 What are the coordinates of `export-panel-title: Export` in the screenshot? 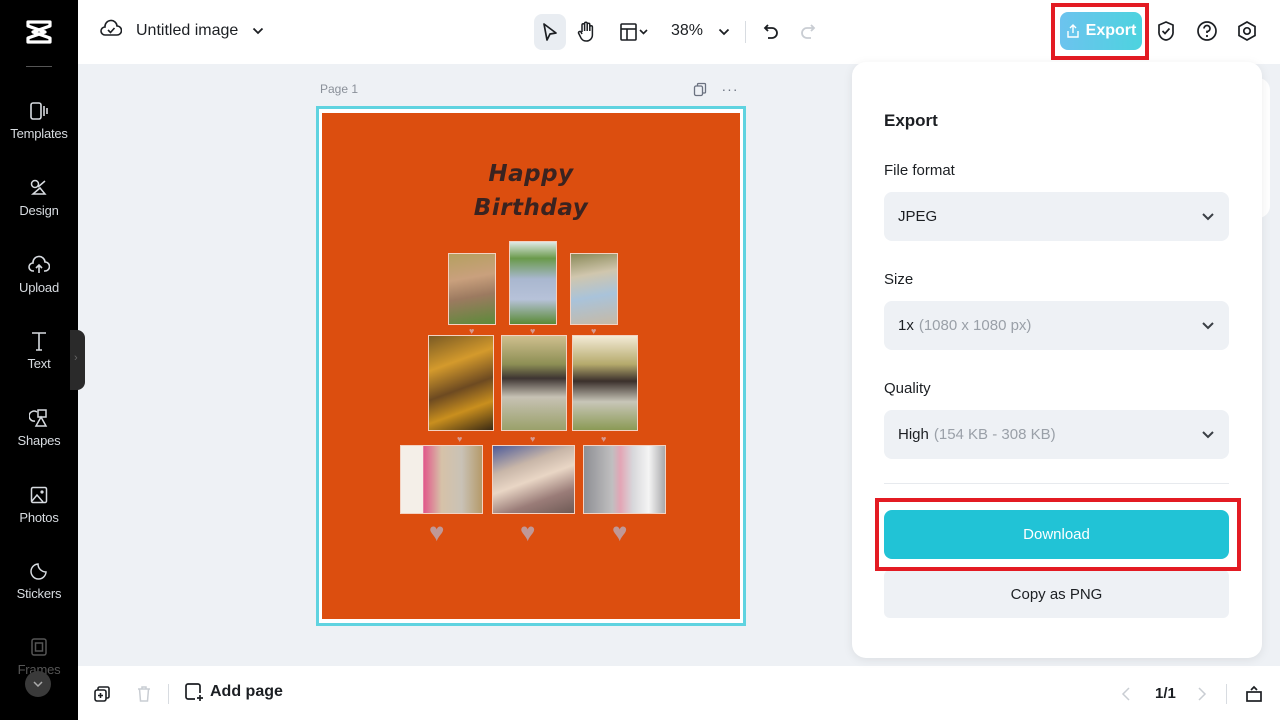 It's located at (911, 120).